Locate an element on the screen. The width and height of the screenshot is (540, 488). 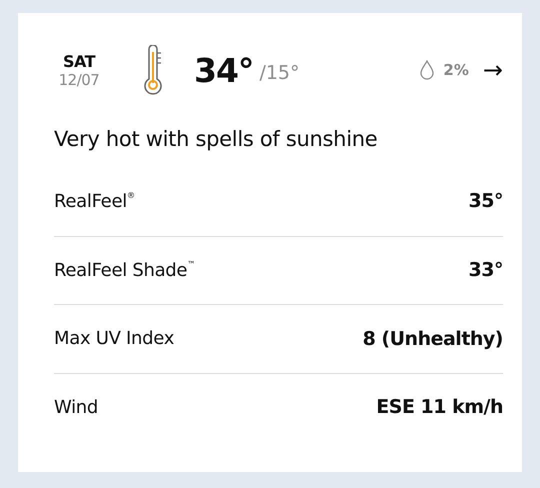
high-temperature: 34° is located at coordinates (224, 70).